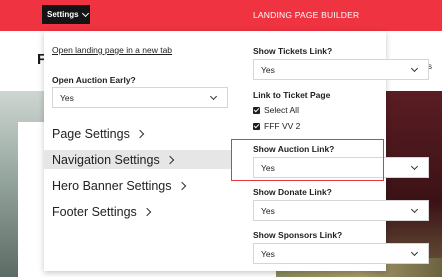 Image resolution: width=442 pixels, height=277 pixels. What do you see at coordinates (292, 192) in the screenshot?
I see `show-donate-label: Show Donate Link?` at bounding box center [292, 192].